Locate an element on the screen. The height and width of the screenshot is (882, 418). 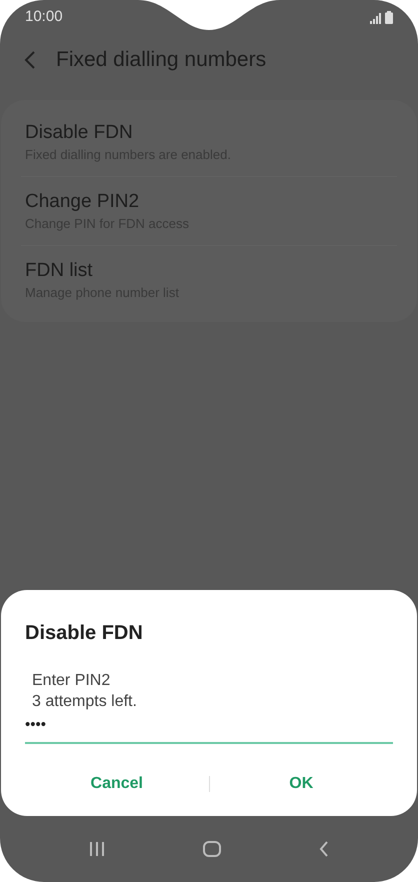
pin-field: •••• is located at coordinates (209, 729).